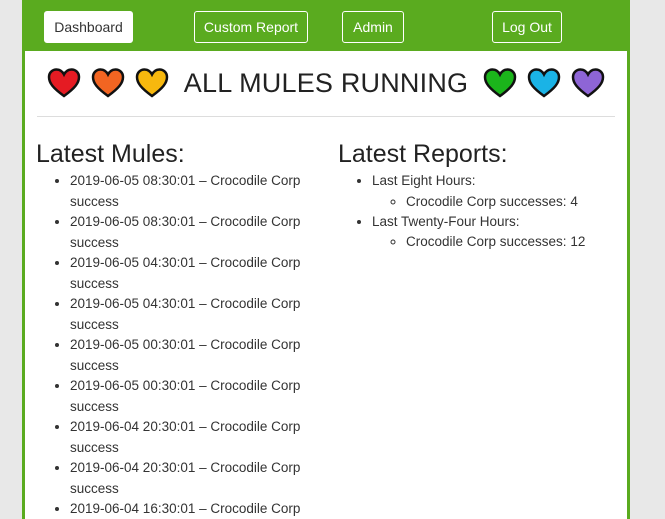 The image size is (665, 519). I want to click on mule-timestamp: 2019-06-04 16:30:01 – Crocodile Corp, so click(185, 508).